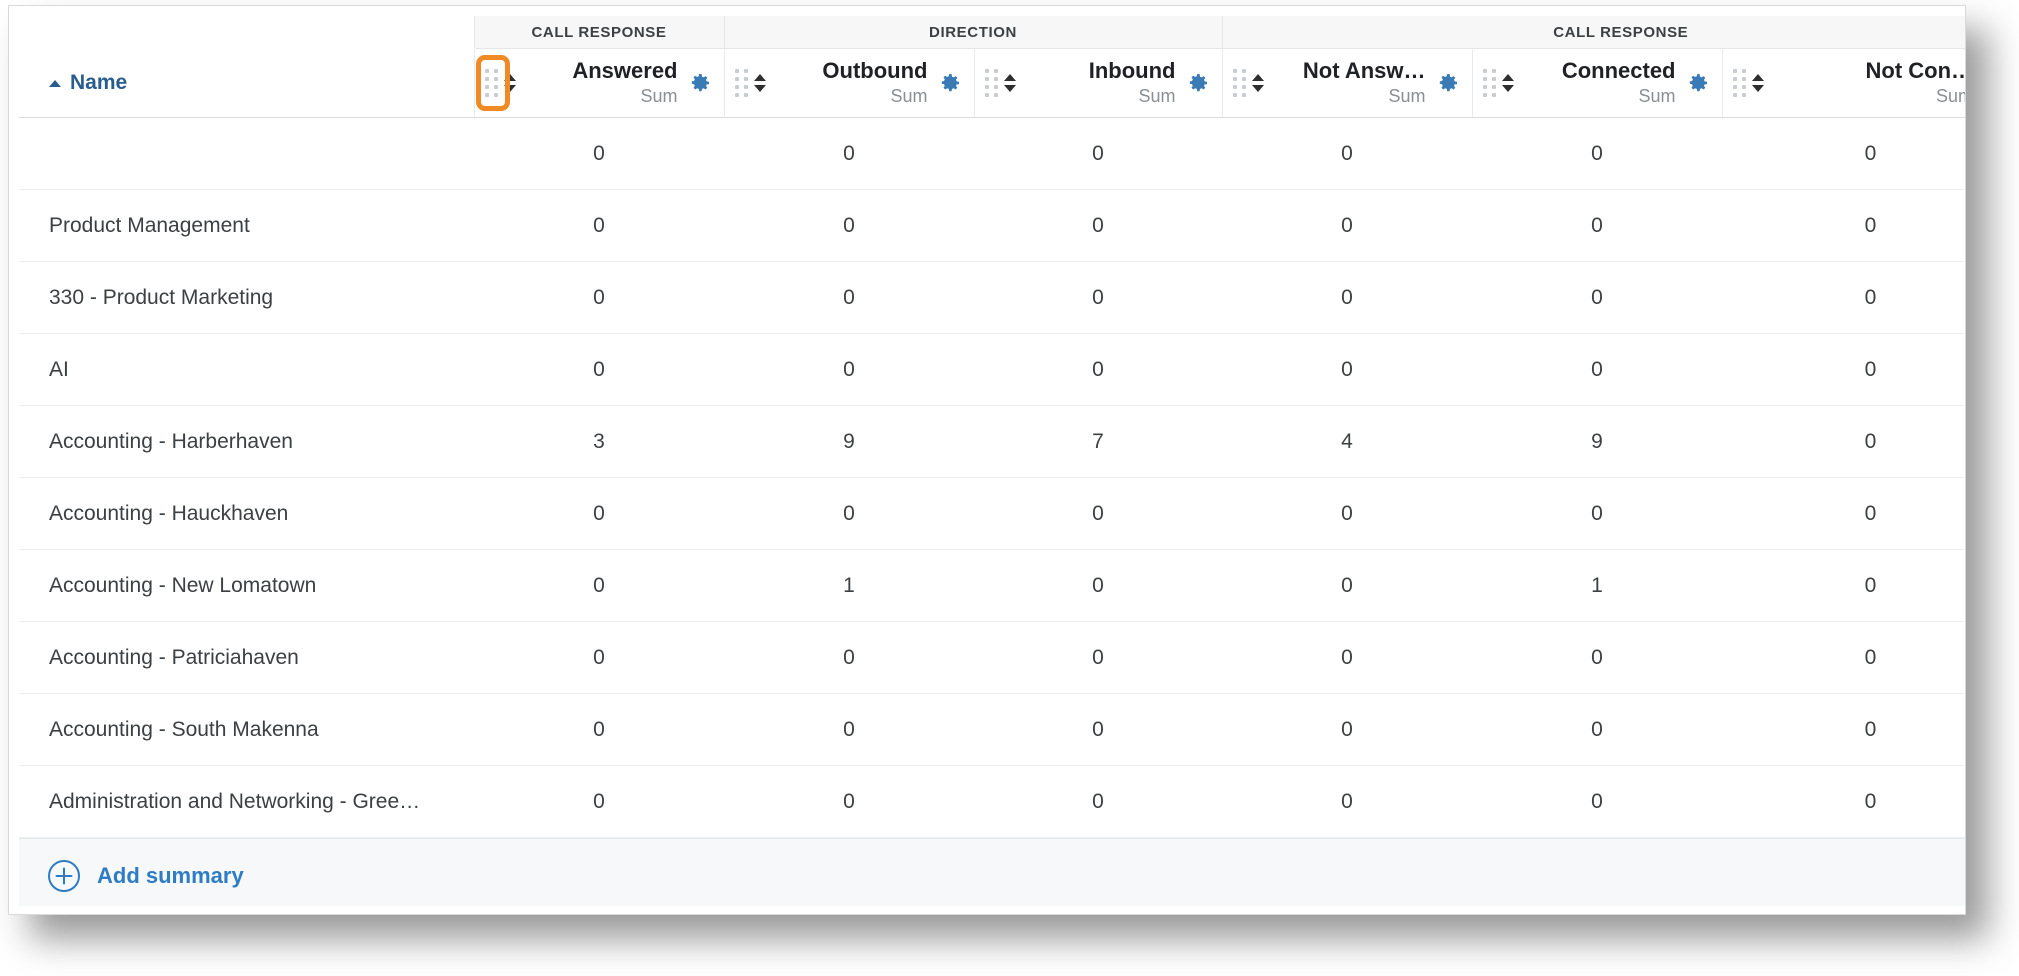 The height and width of the screenshot is (976, 2019). Describe the element at coordinates (246, 369) in the screenshot. I see `row-name: AI` at that location.